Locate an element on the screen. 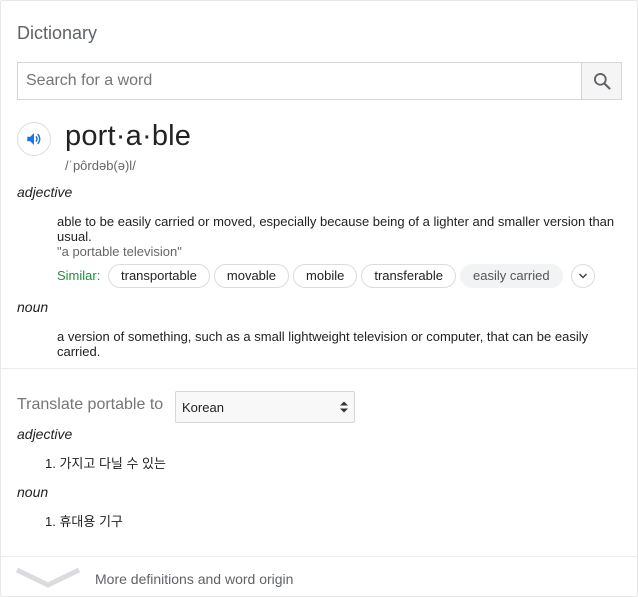  select-arrows-icon is located at coordinates (344, 407).